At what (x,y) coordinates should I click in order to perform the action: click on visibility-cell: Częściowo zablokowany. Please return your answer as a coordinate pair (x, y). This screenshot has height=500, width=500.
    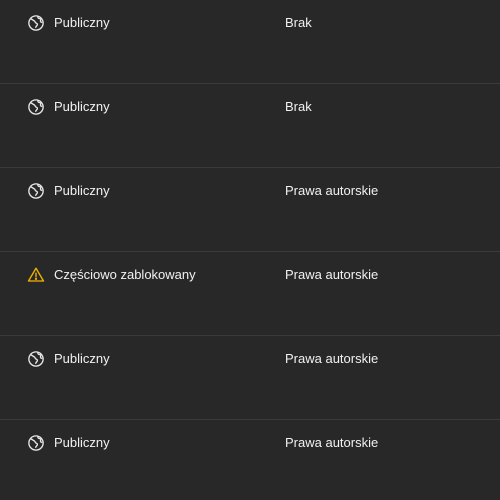
    Looking at the image, I should click on (111, 275).